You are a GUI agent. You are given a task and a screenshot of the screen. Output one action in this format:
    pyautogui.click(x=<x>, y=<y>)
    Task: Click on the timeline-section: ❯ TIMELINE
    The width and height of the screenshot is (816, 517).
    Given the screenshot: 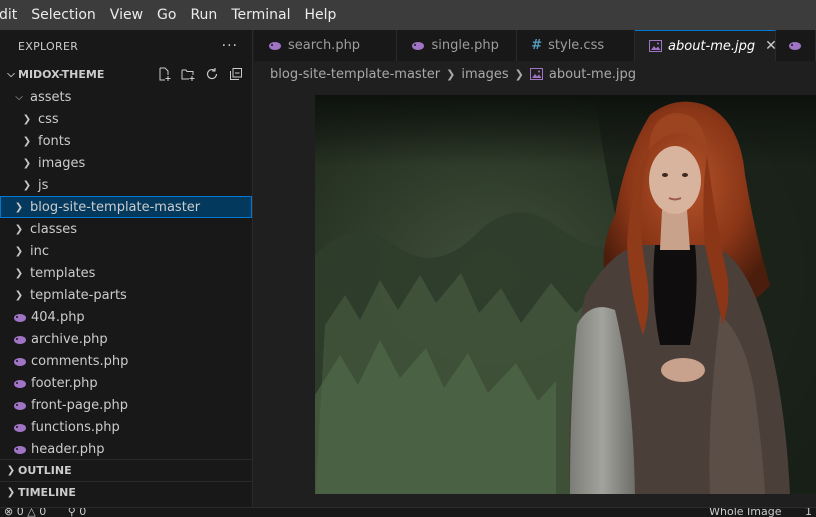 What is the action you would take?
    pyautogui.click(x=126, y=492)
    